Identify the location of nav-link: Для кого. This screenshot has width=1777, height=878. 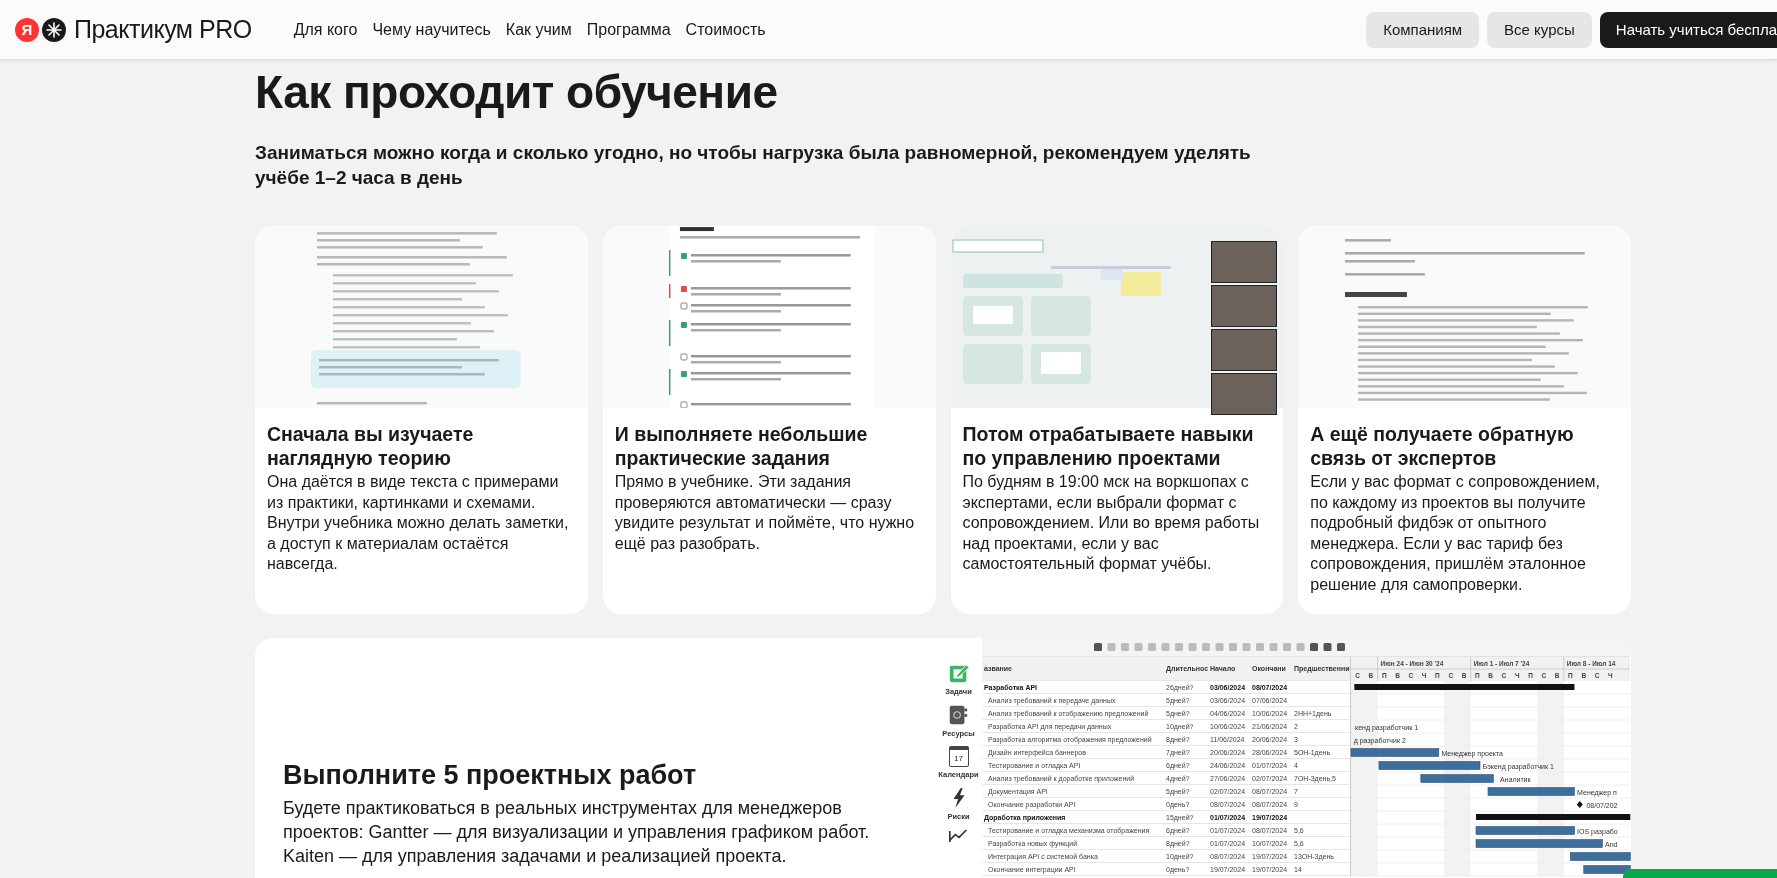
(325, 29).